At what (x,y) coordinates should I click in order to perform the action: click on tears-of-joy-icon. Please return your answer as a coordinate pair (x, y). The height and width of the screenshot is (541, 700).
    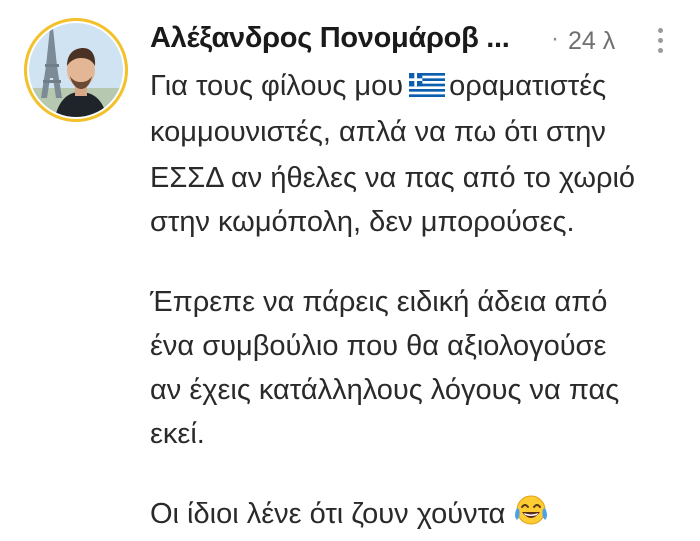
    Looking at the image, I should click on (531, 515).